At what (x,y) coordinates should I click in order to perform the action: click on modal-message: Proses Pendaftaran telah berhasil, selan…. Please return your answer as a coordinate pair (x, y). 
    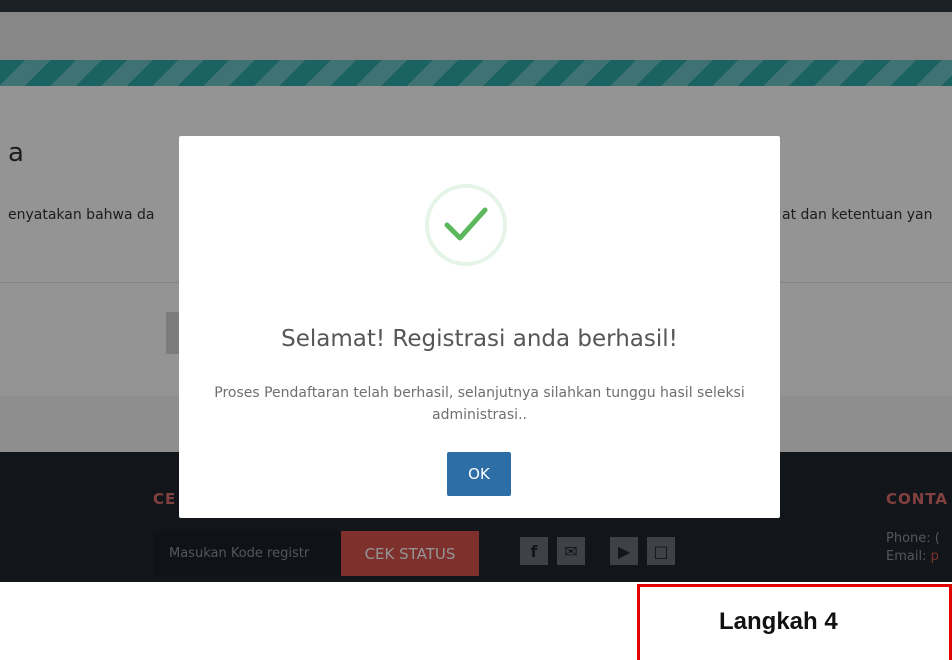
    Looking at the image, I should click on (479, 404).